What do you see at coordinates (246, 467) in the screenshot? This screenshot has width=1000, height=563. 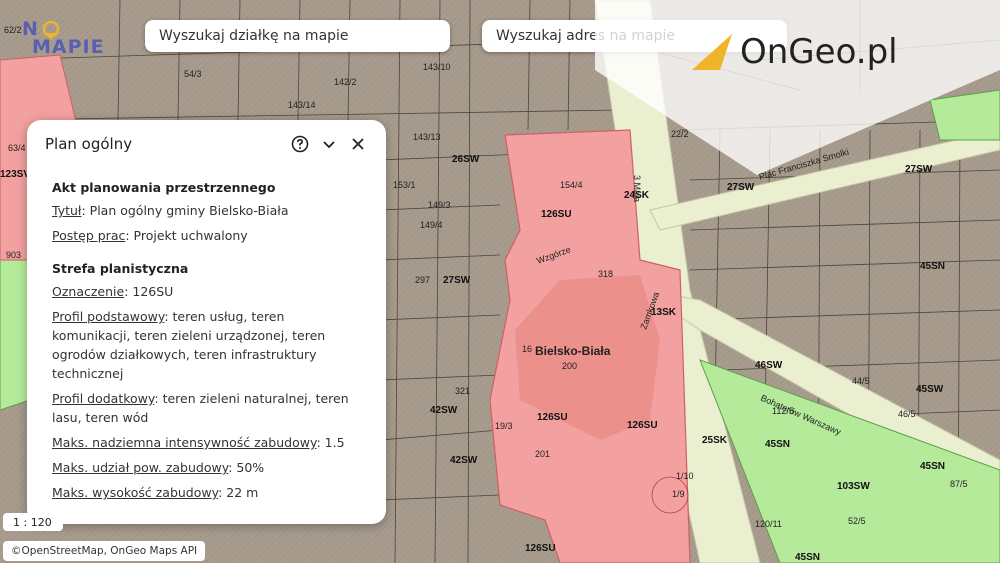 I see `share-value: : 50%` at bounding box center [246, 467].